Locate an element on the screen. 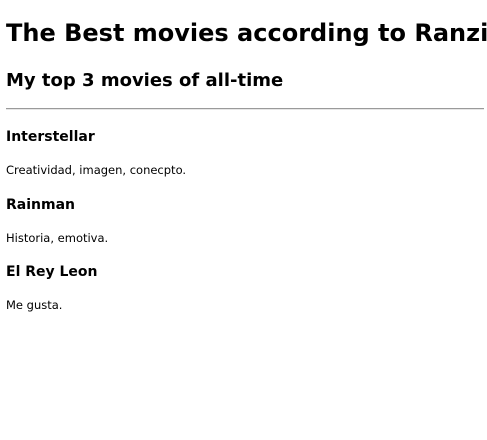 The width and height of the screenshot is (487, 440). divider is located at coordinates (245, 109).